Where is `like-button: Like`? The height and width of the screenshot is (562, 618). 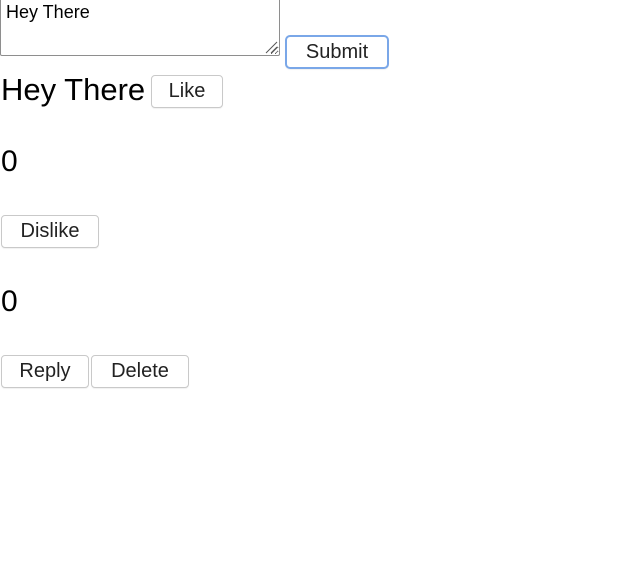 like-button: Like is located at coordinates (187, 91).